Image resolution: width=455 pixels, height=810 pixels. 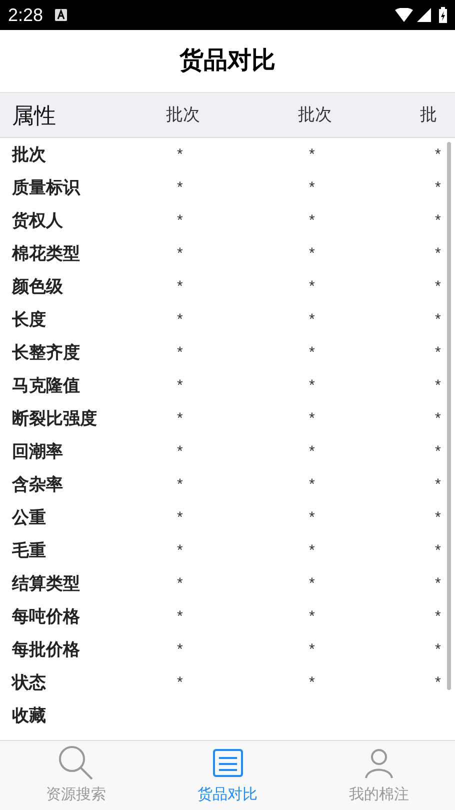 I want to click on row-label: 棉花类型, so click(x=46, y=253).